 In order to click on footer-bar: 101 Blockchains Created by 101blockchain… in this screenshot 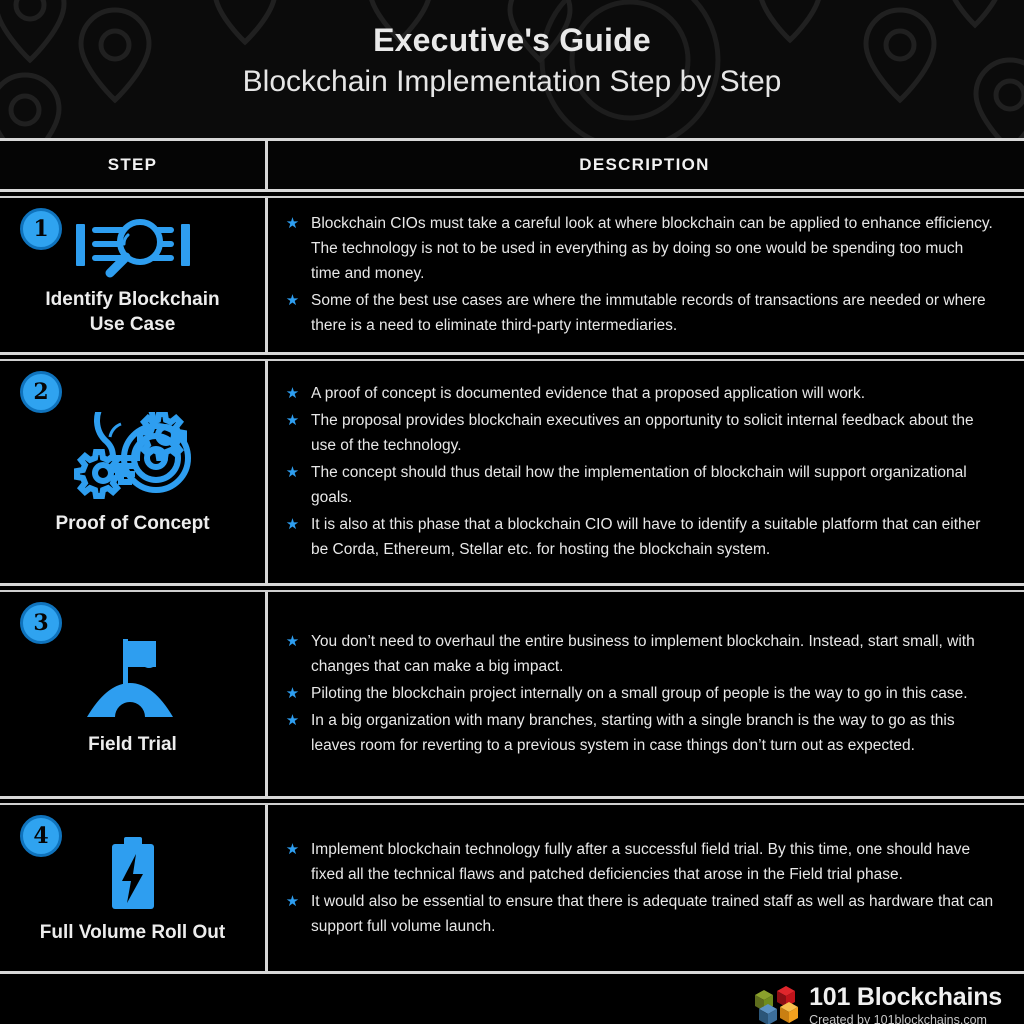, I will do `click(512, 999)`.